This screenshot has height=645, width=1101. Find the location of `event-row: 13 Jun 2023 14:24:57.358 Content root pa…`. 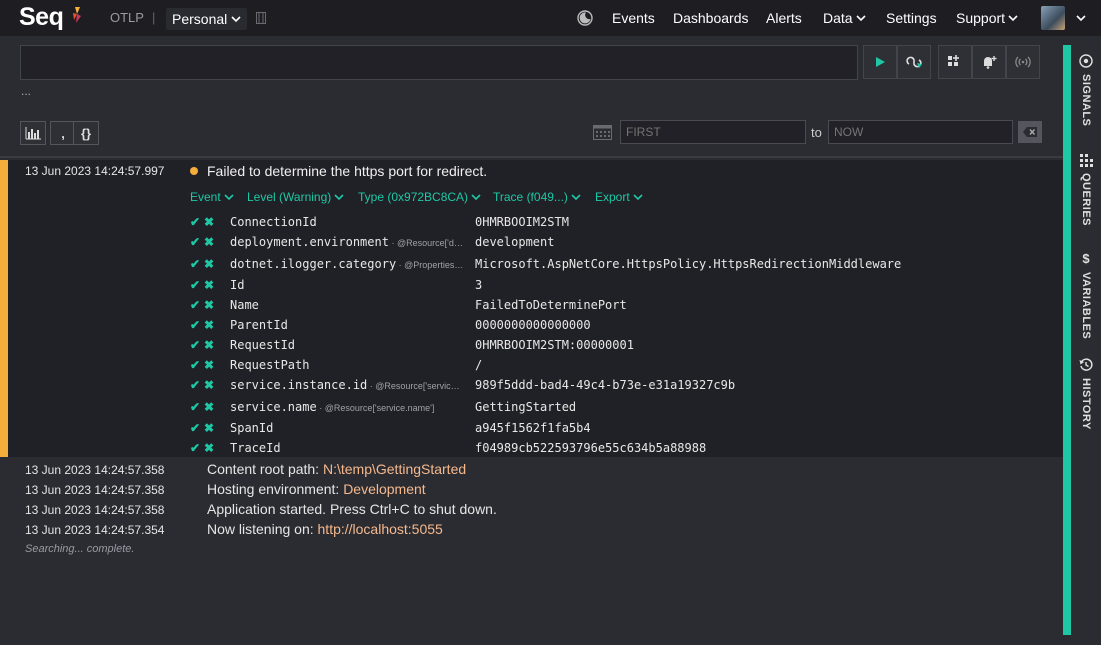

event-row: 13 Jun 2023 14:24:57.358 Content root pa… is located at coordinates (531, 470).